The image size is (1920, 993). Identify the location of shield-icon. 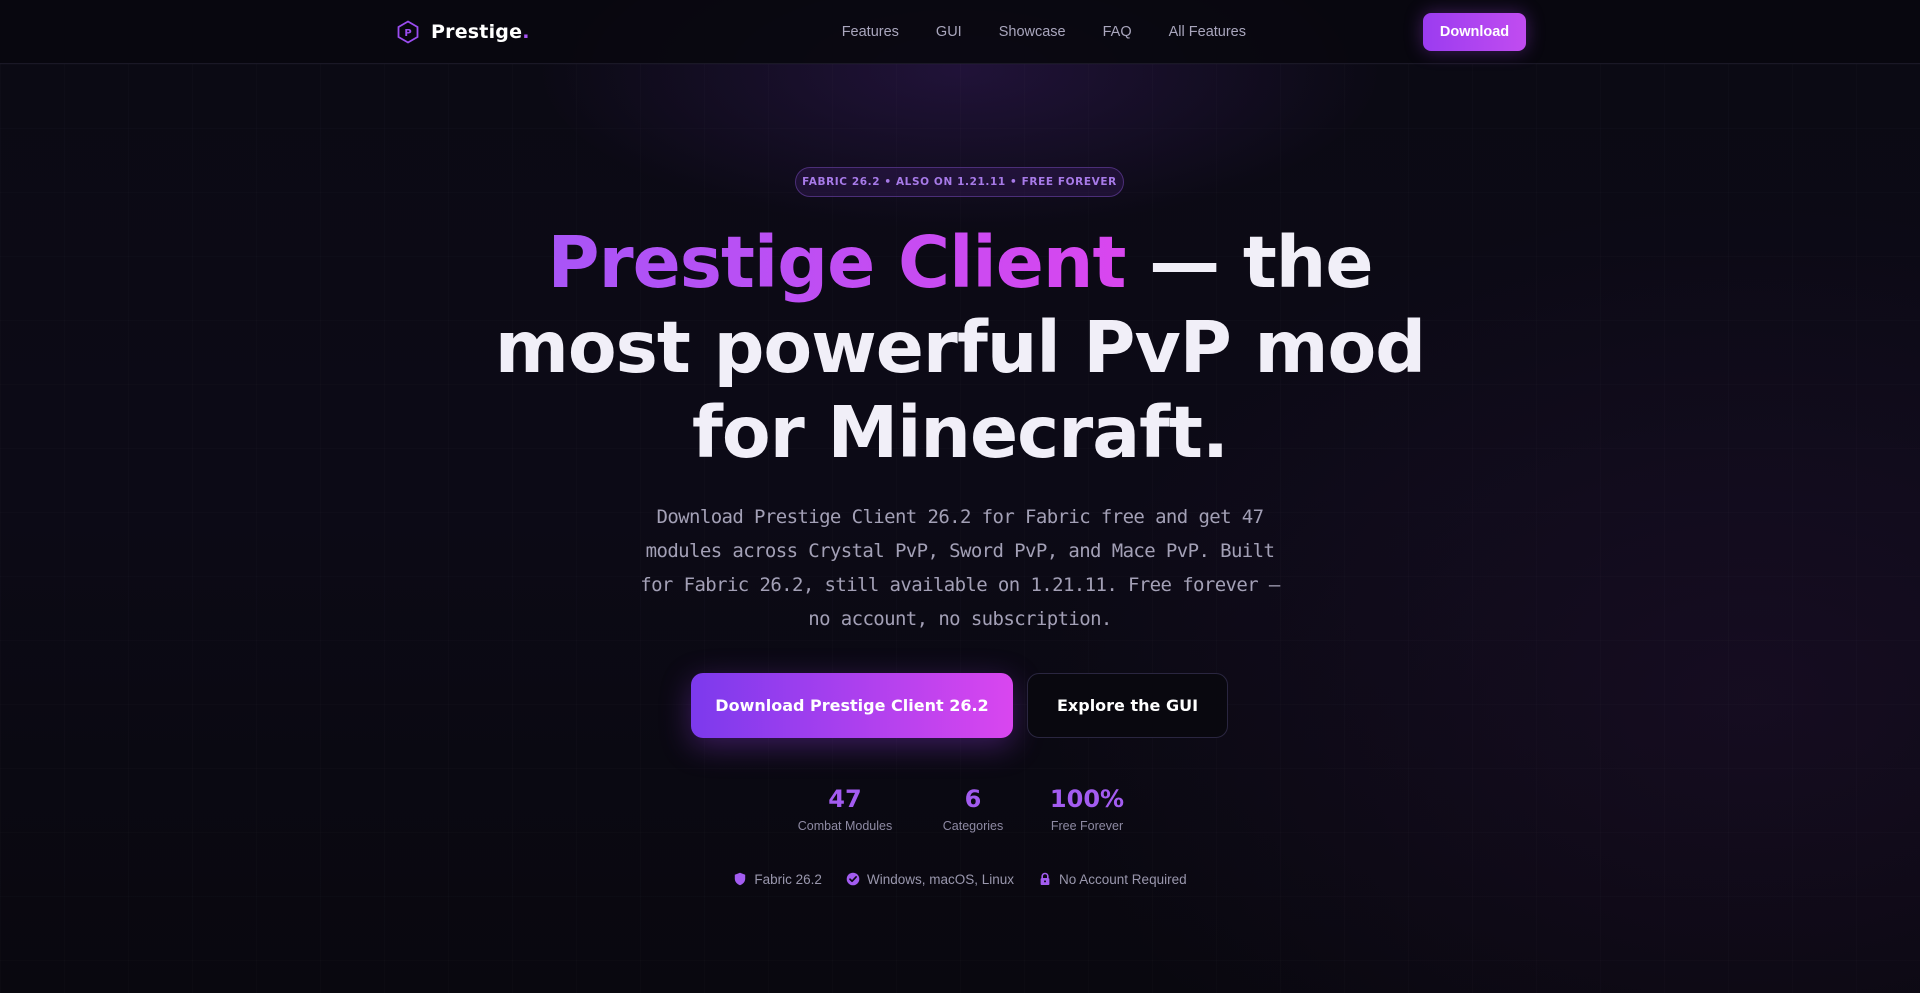
(740, 879).